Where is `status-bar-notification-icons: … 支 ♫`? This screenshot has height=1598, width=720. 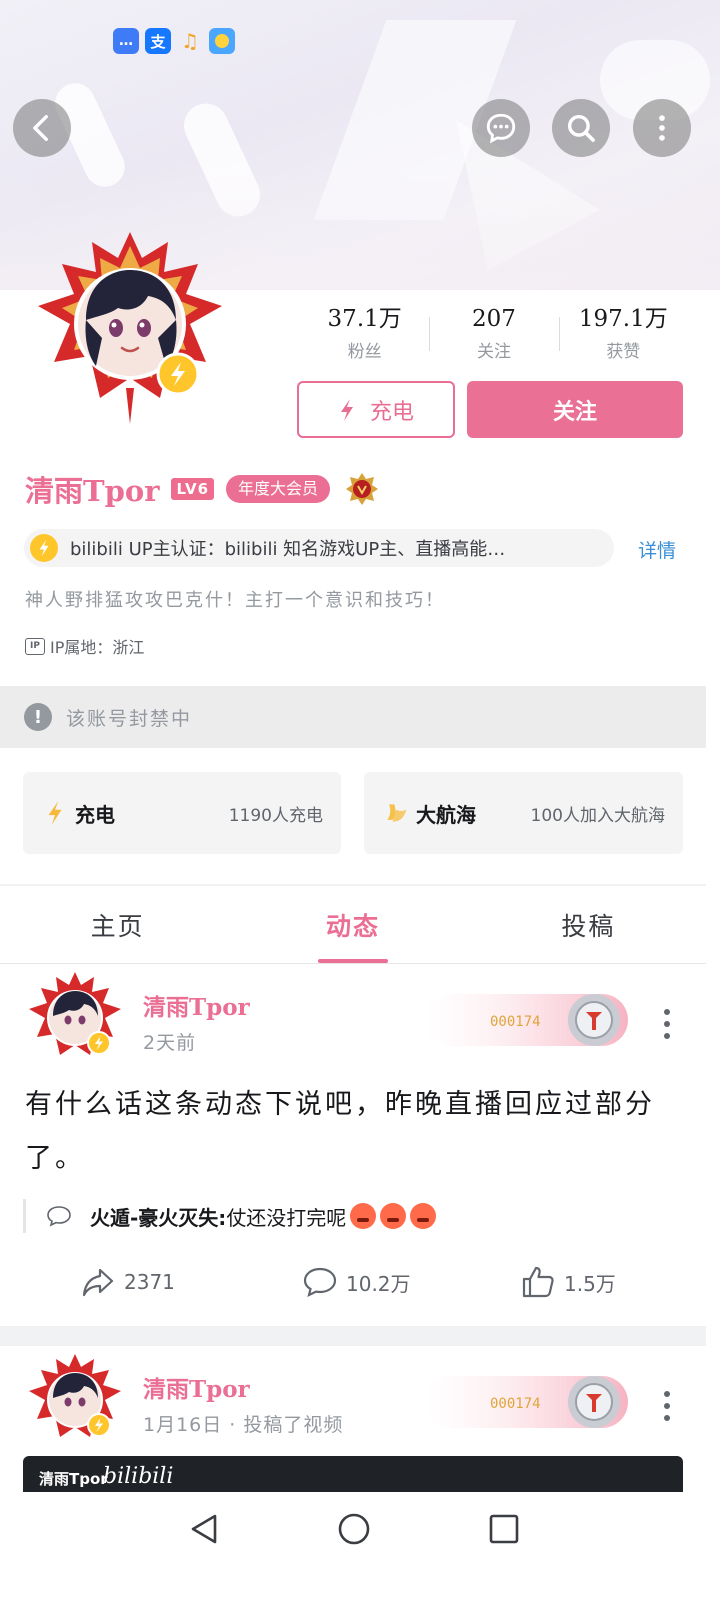 status-bar-notification-icons: … 支 ♫ is located at coordinates (174, 41).